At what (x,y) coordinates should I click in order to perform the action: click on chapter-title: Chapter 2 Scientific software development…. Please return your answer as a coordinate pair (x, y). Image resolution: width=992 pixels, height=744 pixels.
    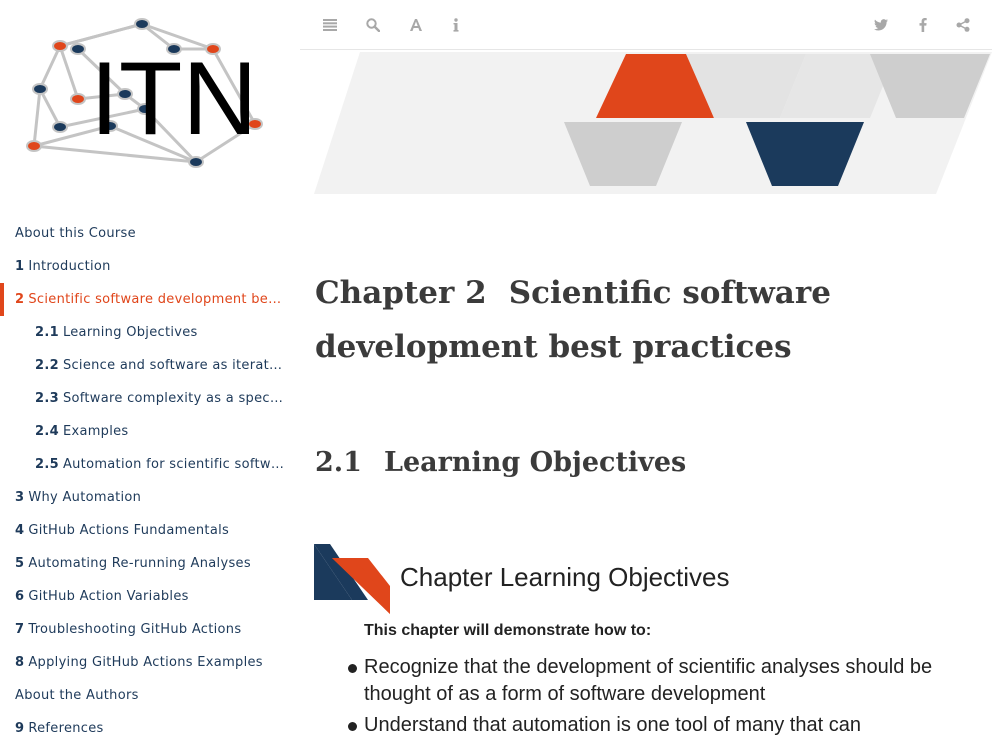
    Looking at the image, I should click on (615, 320).